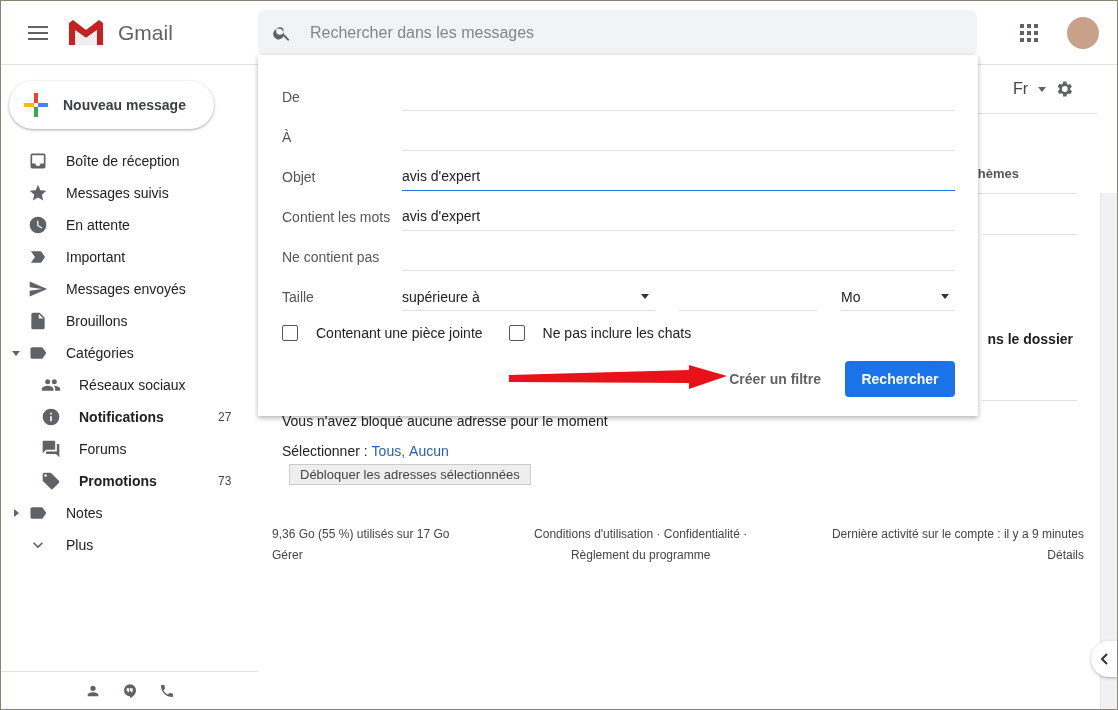 This screenshot has height=710, width=1118. Describe the element at coordinates (129, 513) in the screenshot. I see `sidebar-item: Notes` at that location.